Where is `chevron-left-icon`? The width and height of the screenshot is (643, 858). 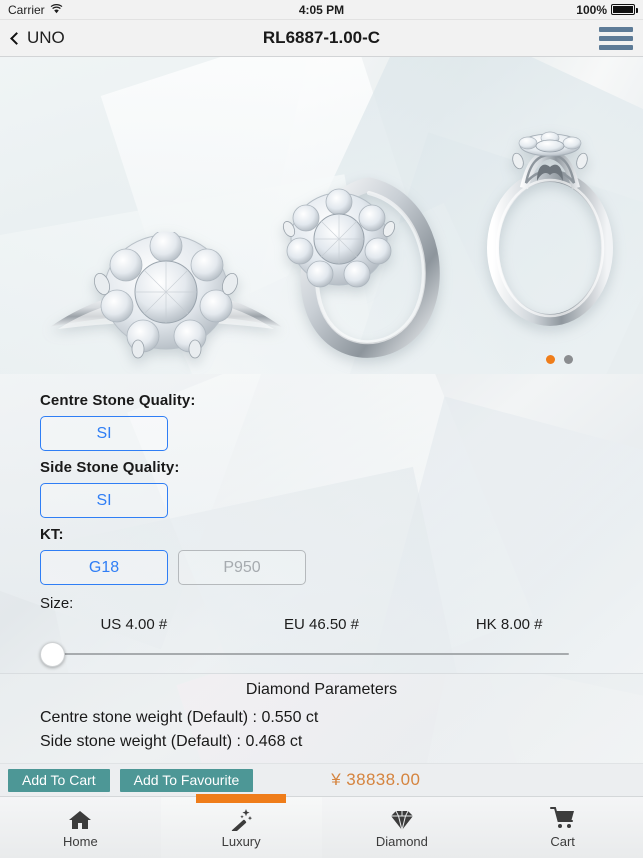
chevron-left-icon is located at coordinates (16, 38).